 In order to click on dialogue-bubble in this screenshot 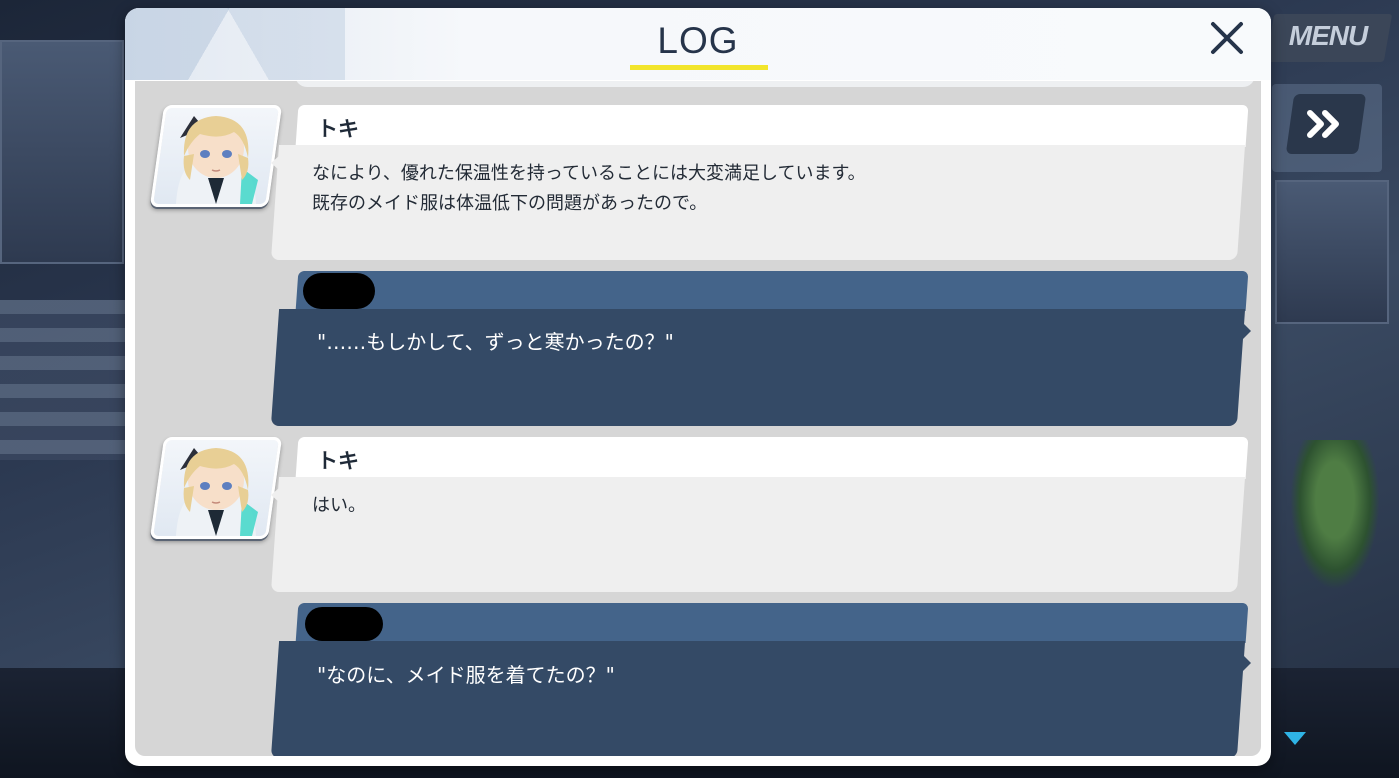, I will do `click(758, 534)`.